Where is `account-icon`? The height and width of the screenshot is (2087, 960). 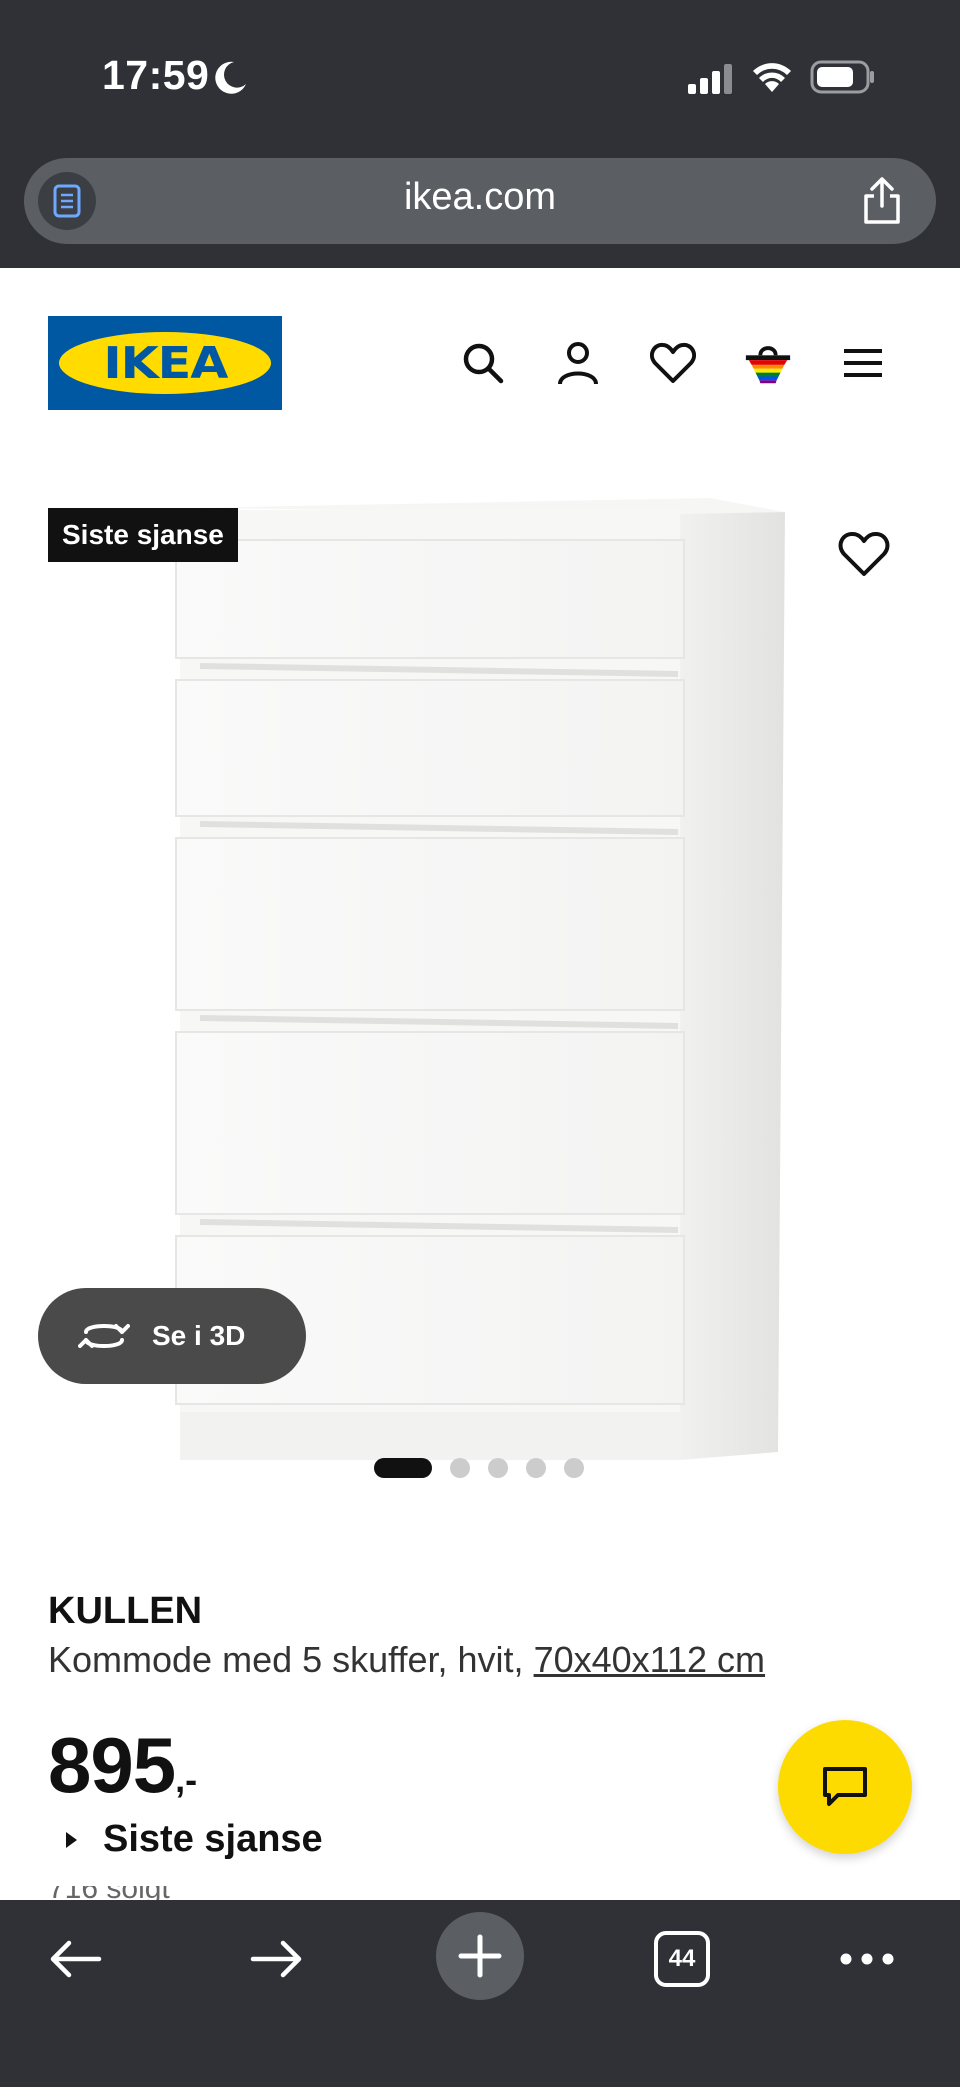
account-icon is located at coordinates (578, 363).